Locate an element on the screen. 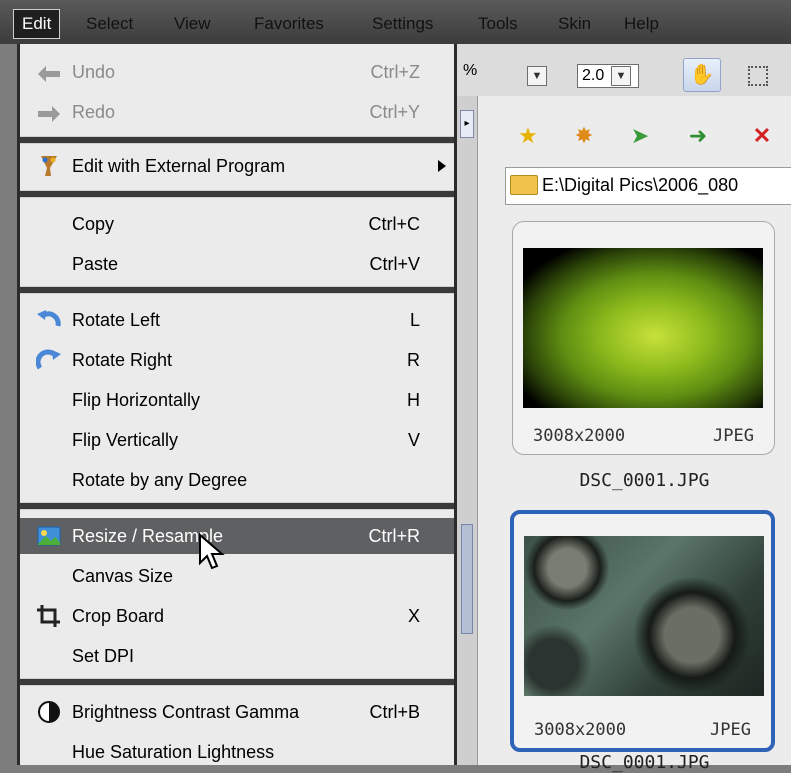 The height and width of the screenshot is (773, 791). menu-item-undo: Undo Ctrl+Z is located at coordinates (237, 72).